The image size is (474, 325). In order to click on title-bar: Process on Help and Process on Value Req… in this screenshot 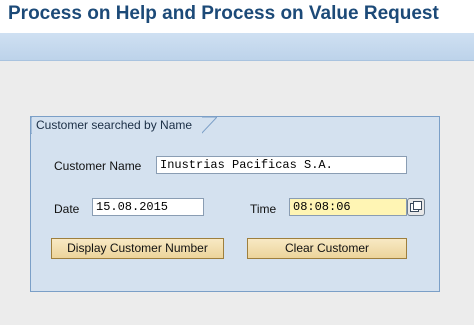, I will do `click(237, 16)`.